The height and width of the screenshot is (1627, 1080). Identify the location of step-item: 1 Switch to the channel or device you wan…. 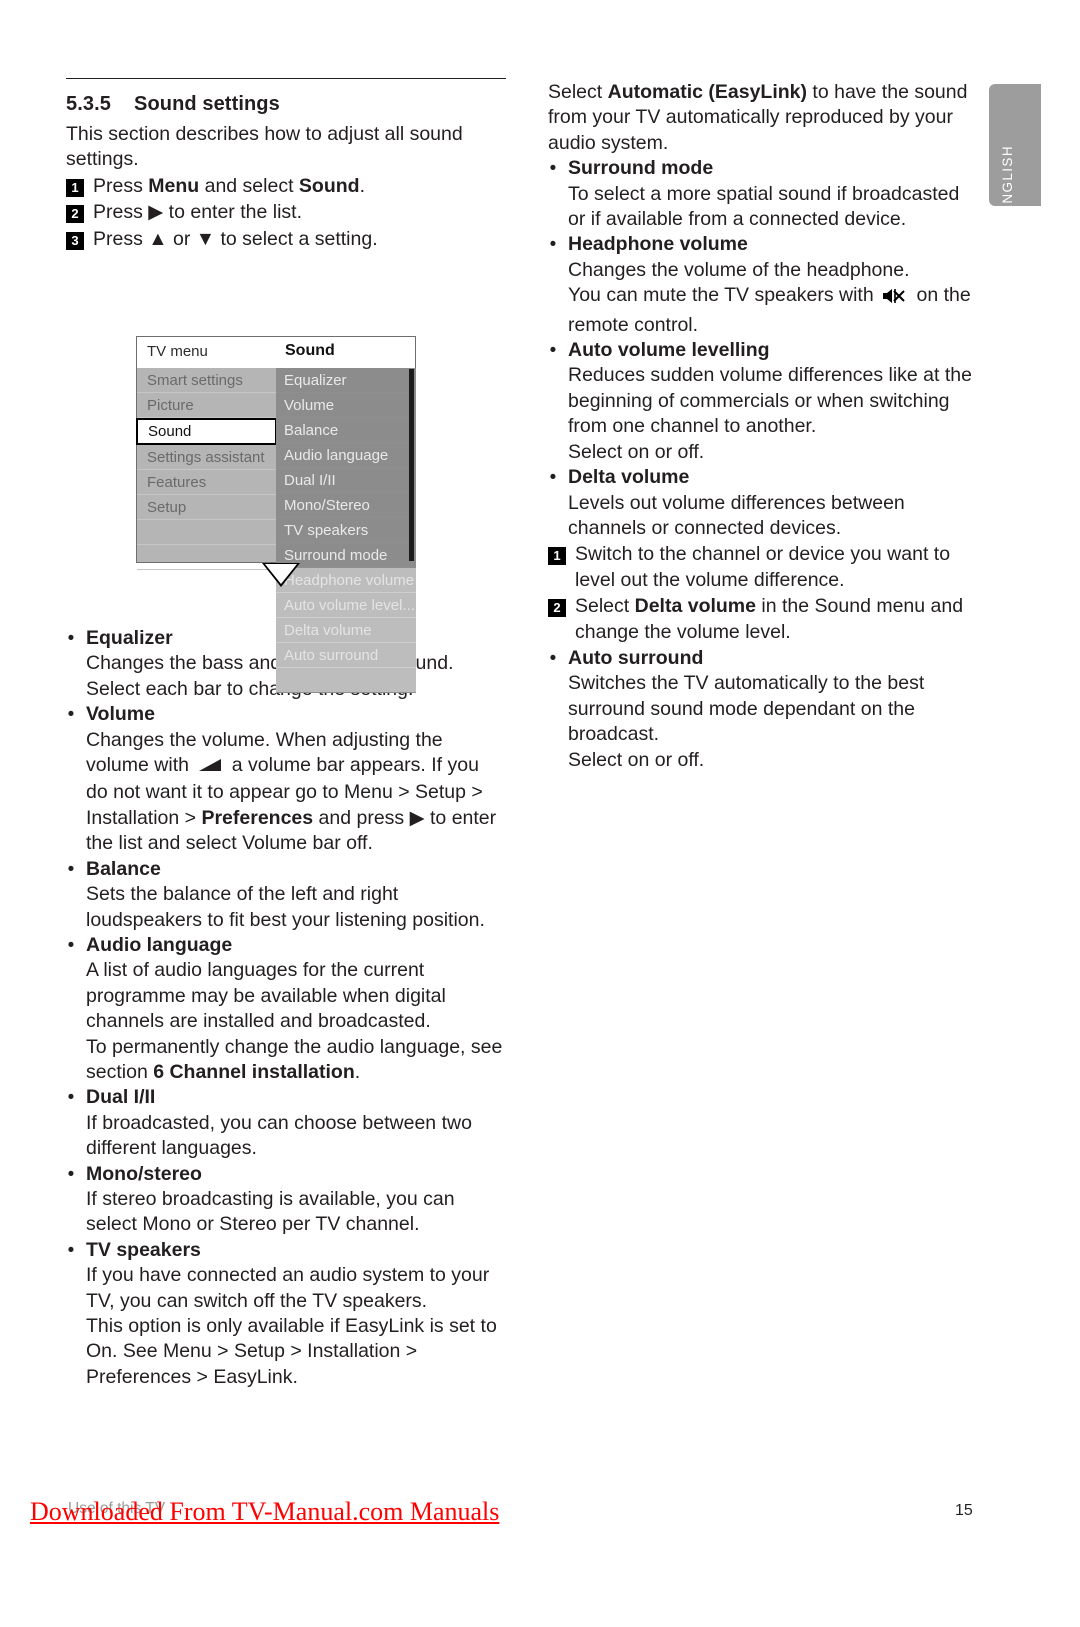
(762, 567).